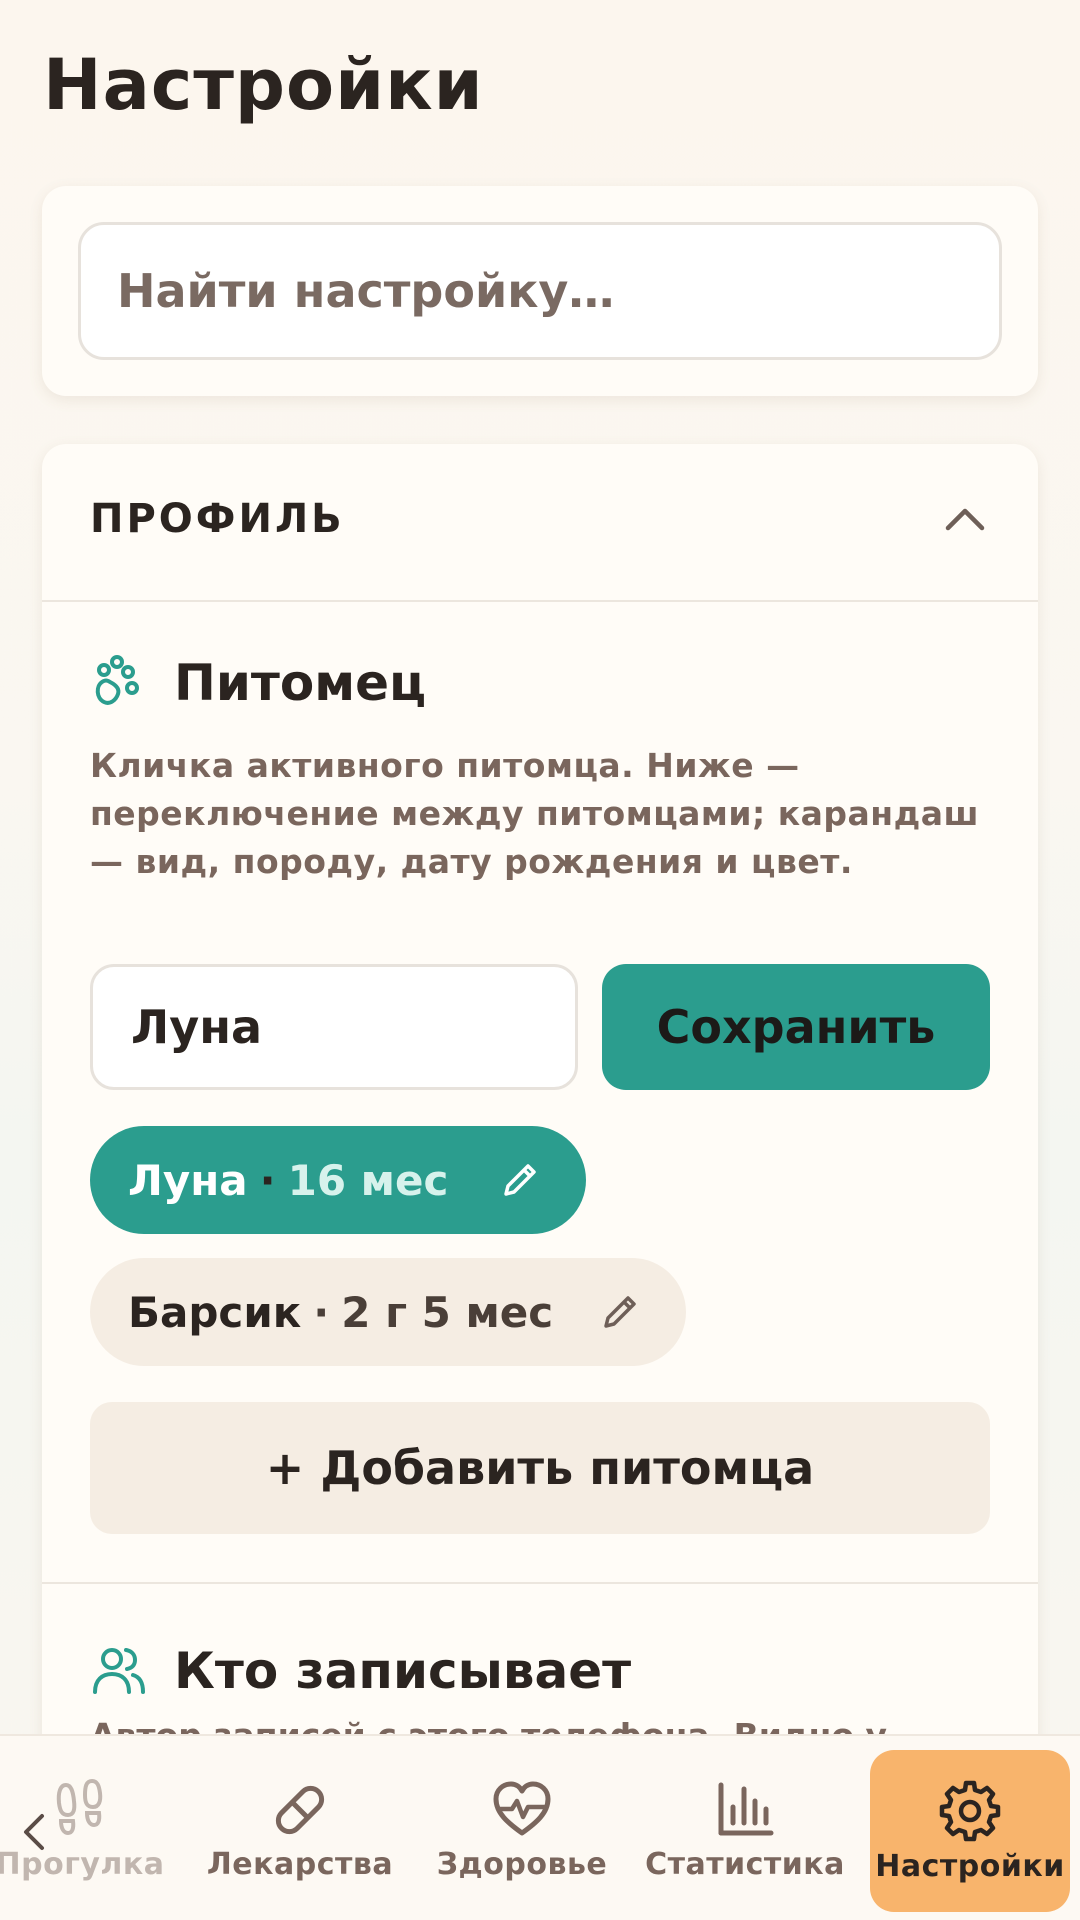  I want to click on pet-name-input, so click(334, 1027).